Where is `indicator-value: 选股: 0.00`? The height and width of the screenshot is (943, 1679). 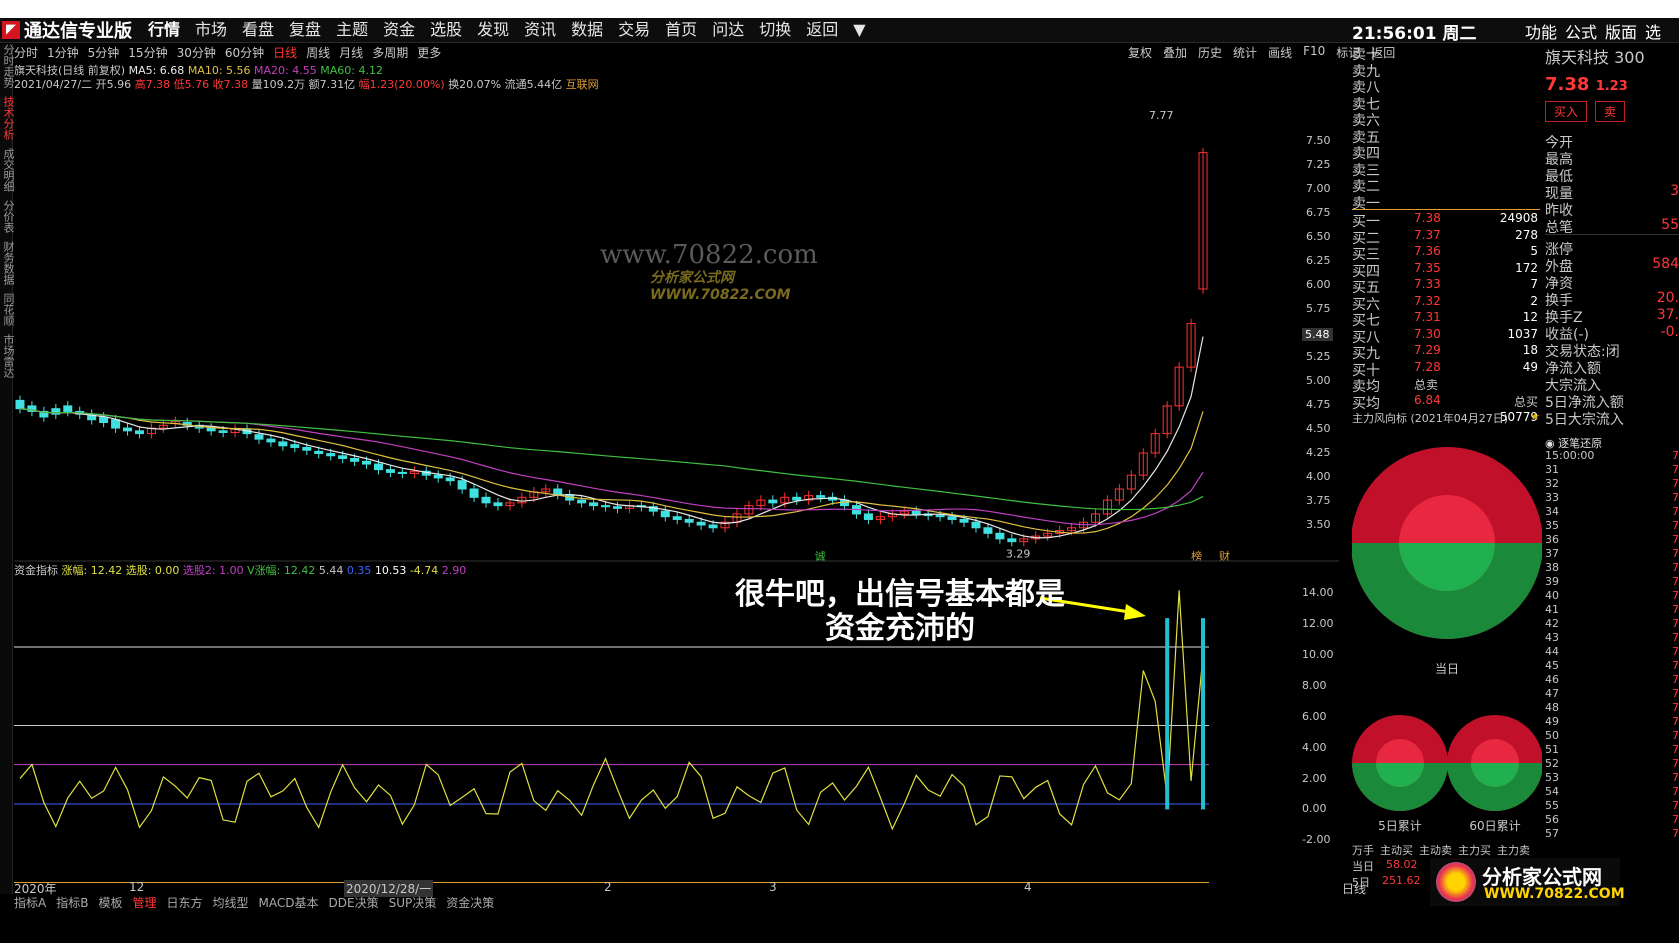 indicator-value: 选股: 0.00 is located at coordinates (151, 570).